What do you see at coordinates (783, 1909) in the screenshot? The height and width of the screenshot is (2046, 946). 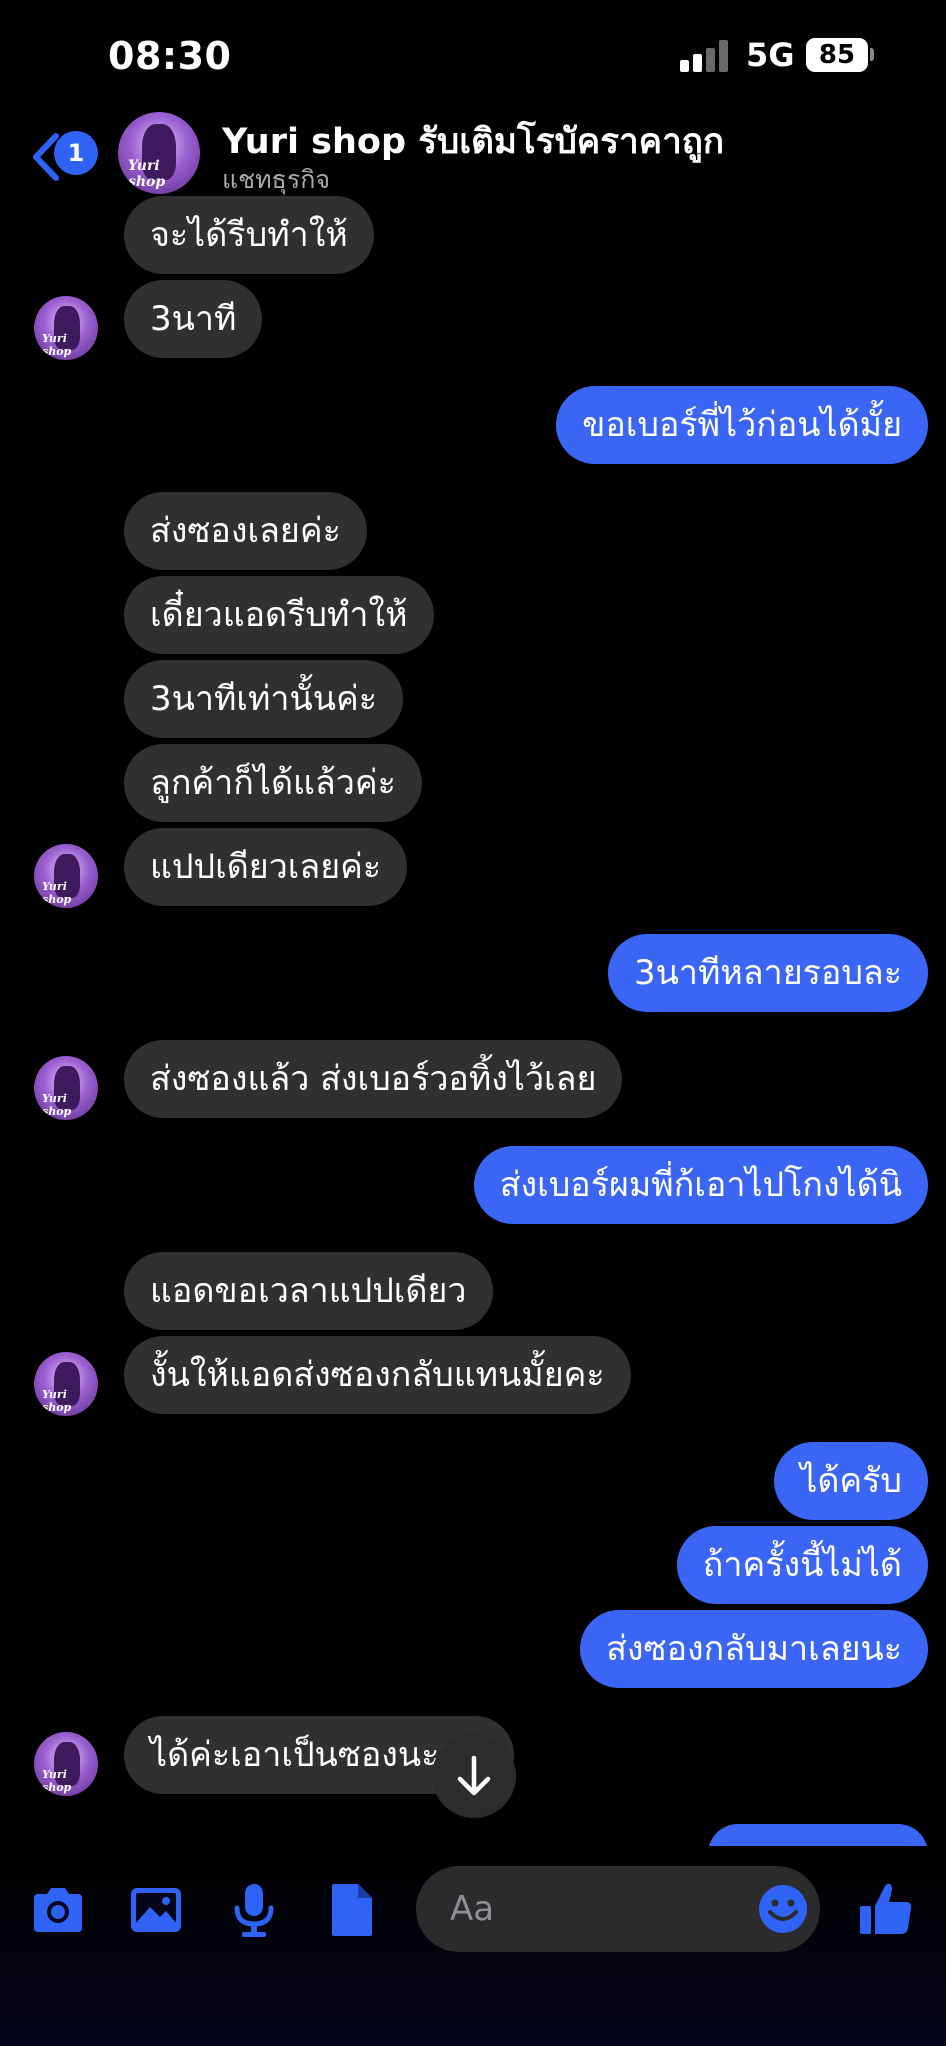 I see `emoji-icon` at bounding box center [783, 1909].